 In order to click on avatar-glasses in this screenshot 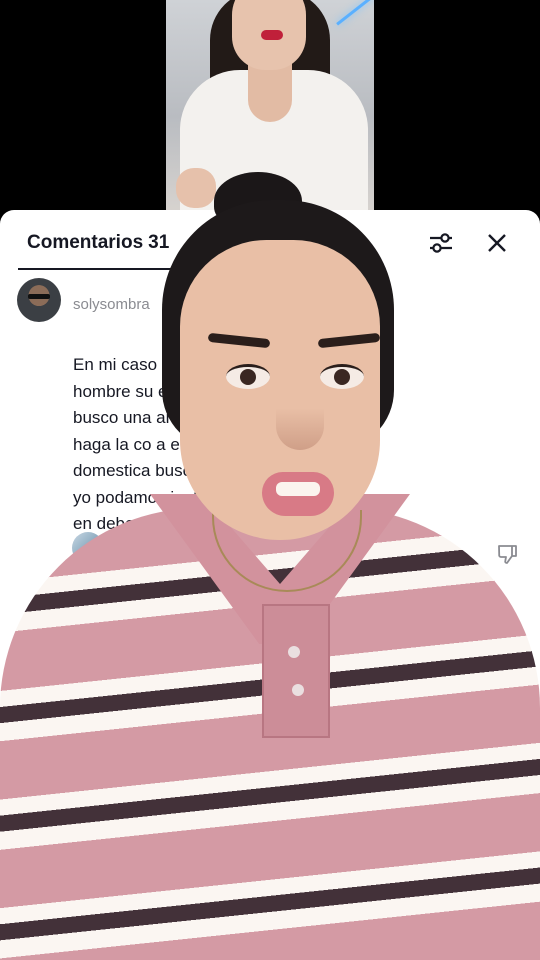, I will do `click(39, 296)`.